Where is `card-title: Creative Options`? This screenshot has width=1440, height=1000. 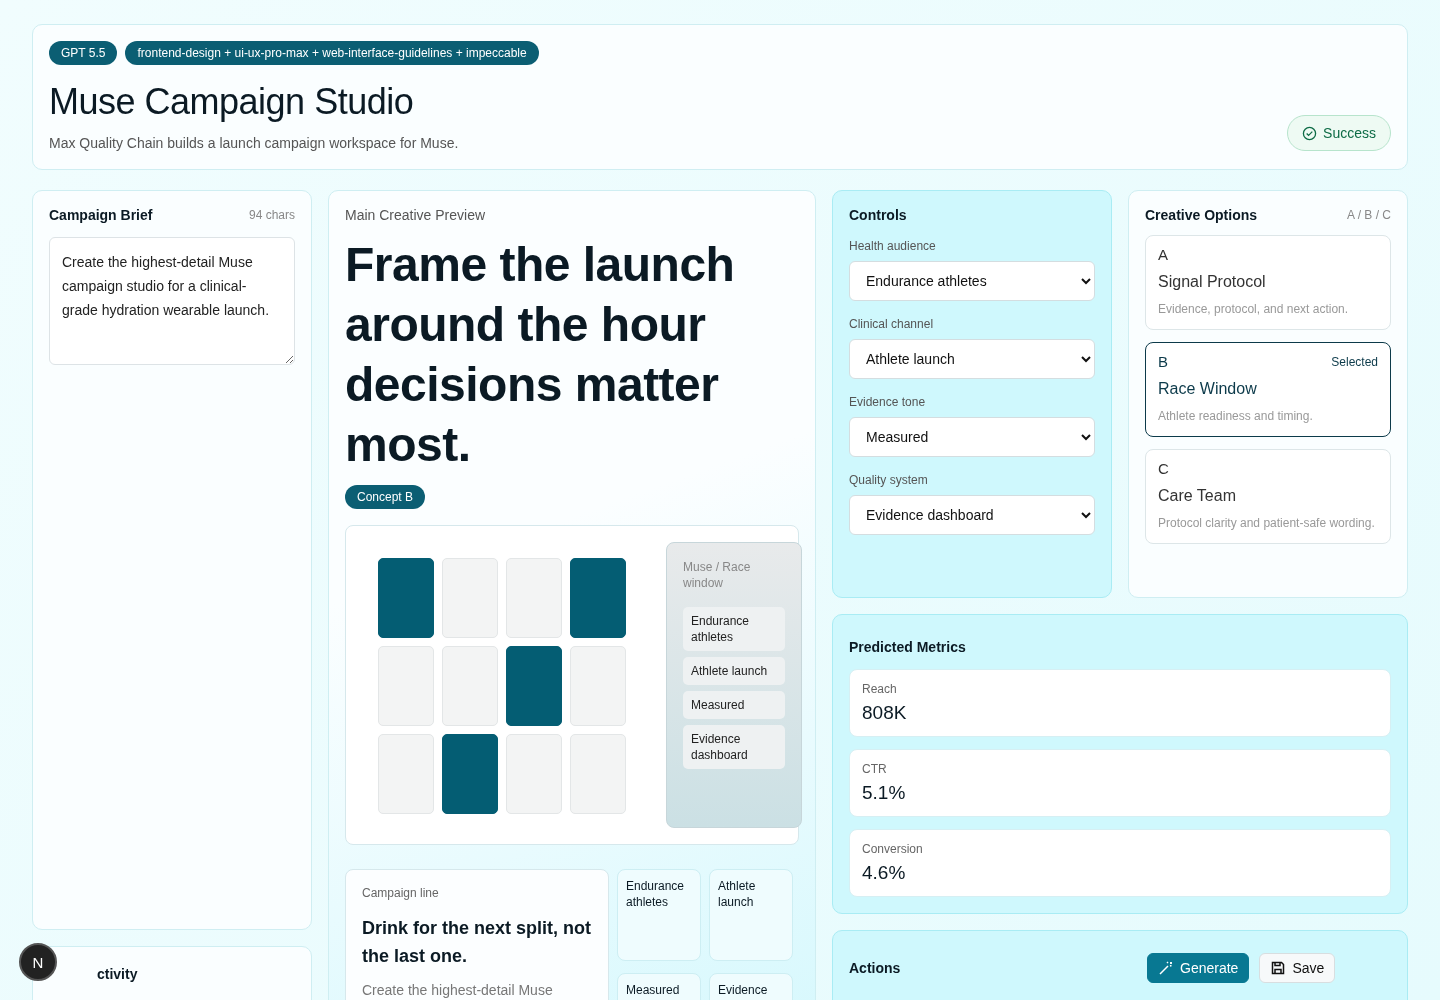
card-title: Creative Options is located at coordinates (1201, 215).